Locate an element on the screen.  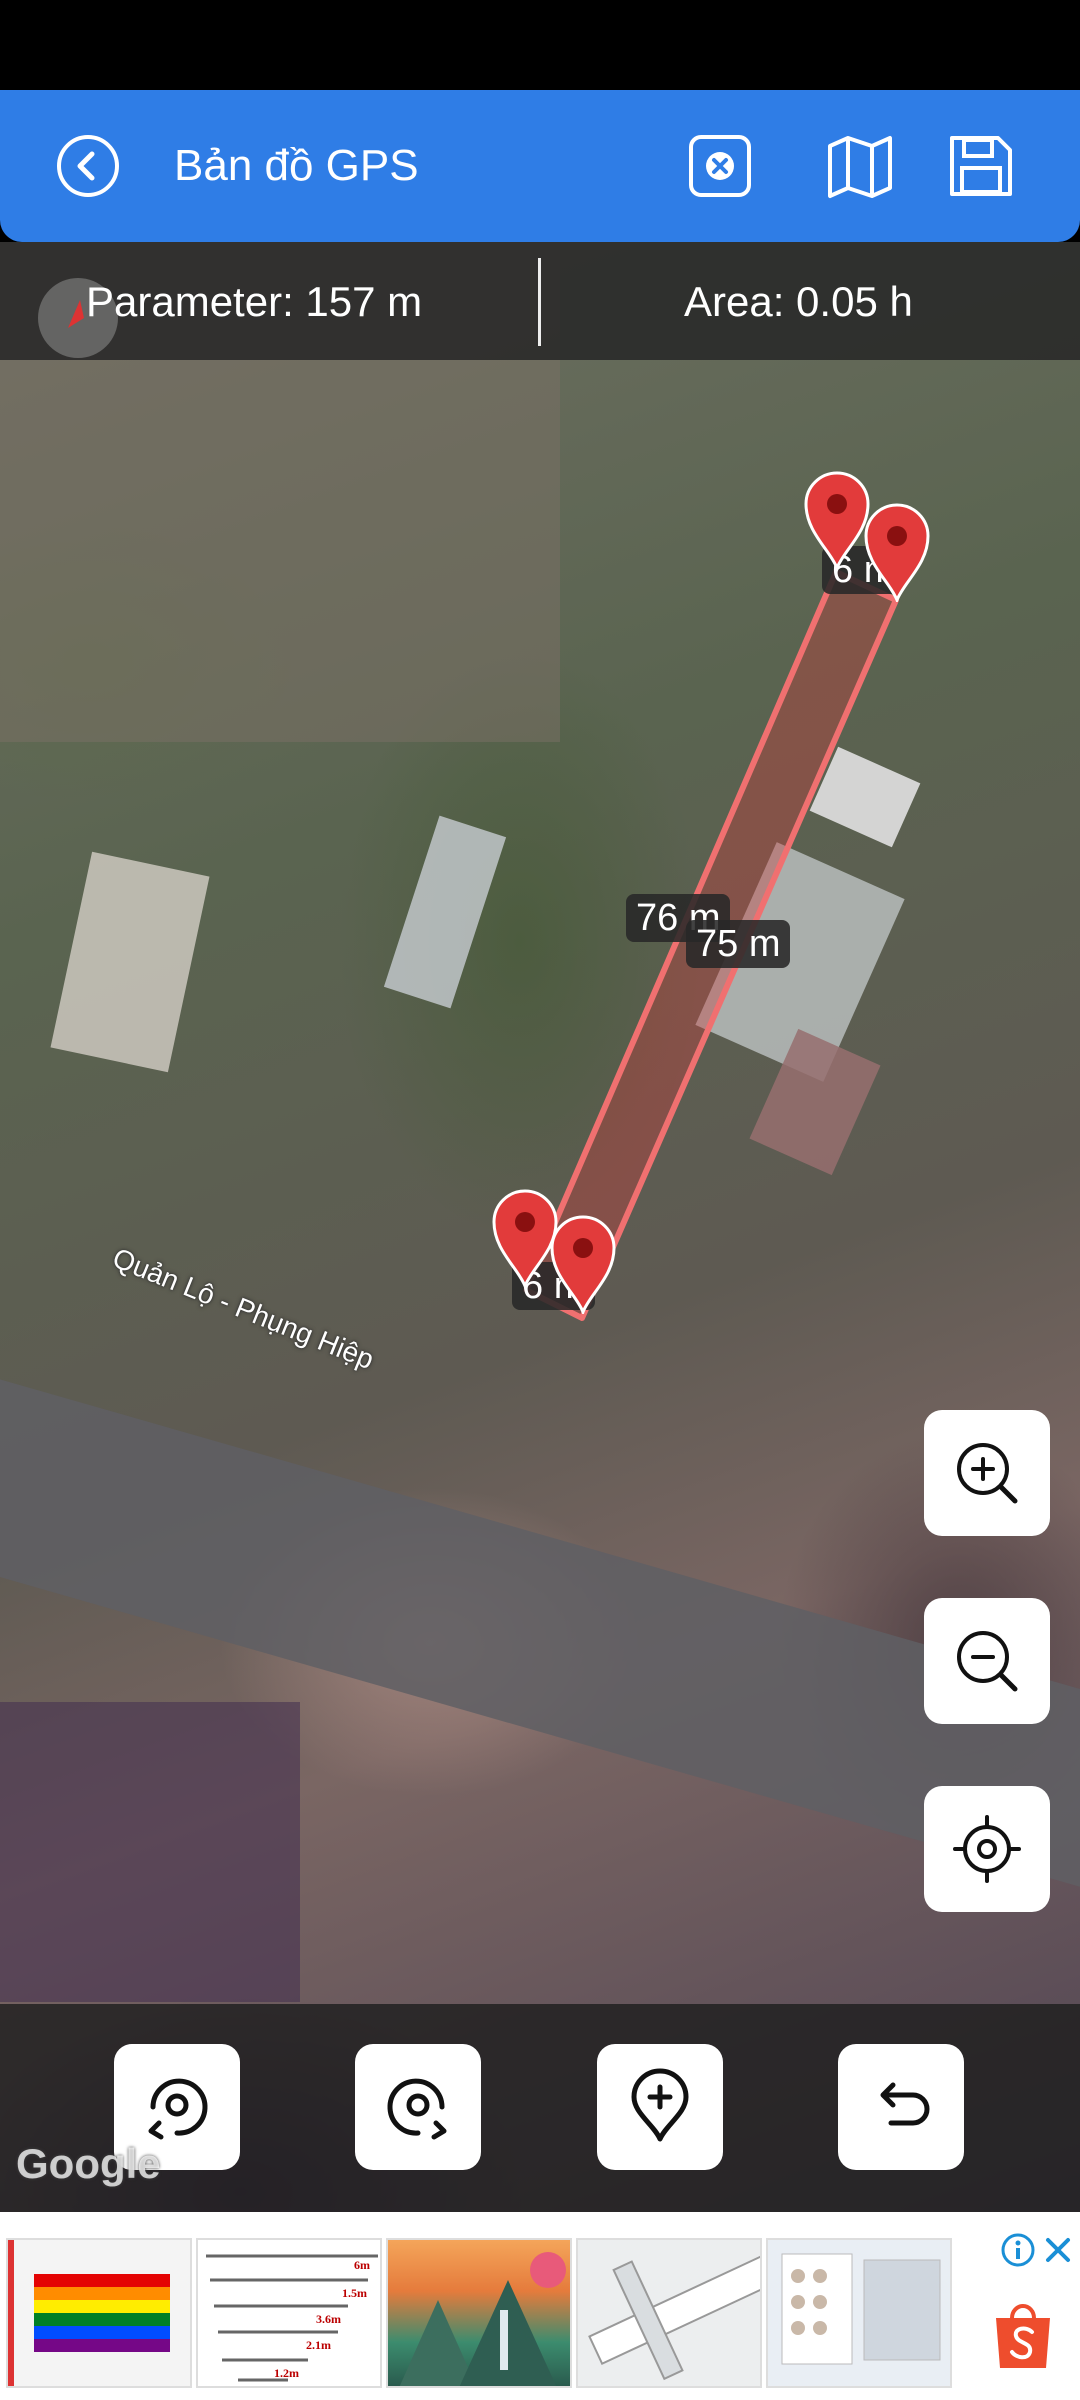
ad-info-icon is located at coordinates (1018, 2250).